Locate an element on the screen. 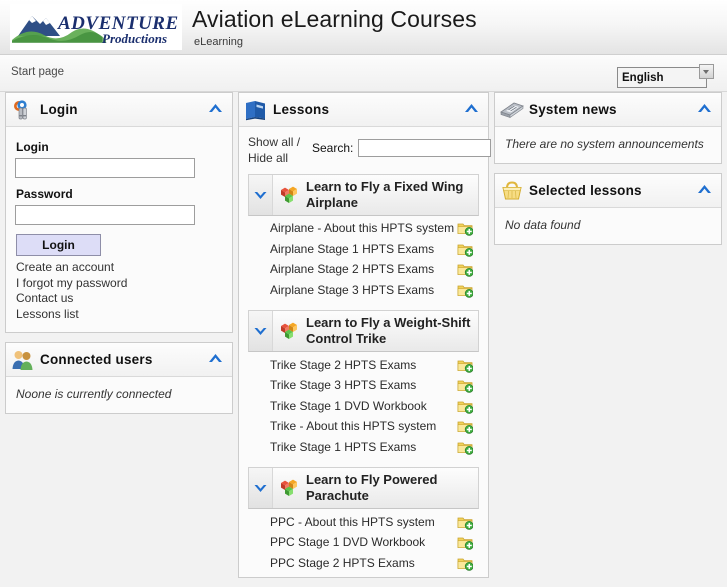  basket-icon is located at coordinates (512, 191).